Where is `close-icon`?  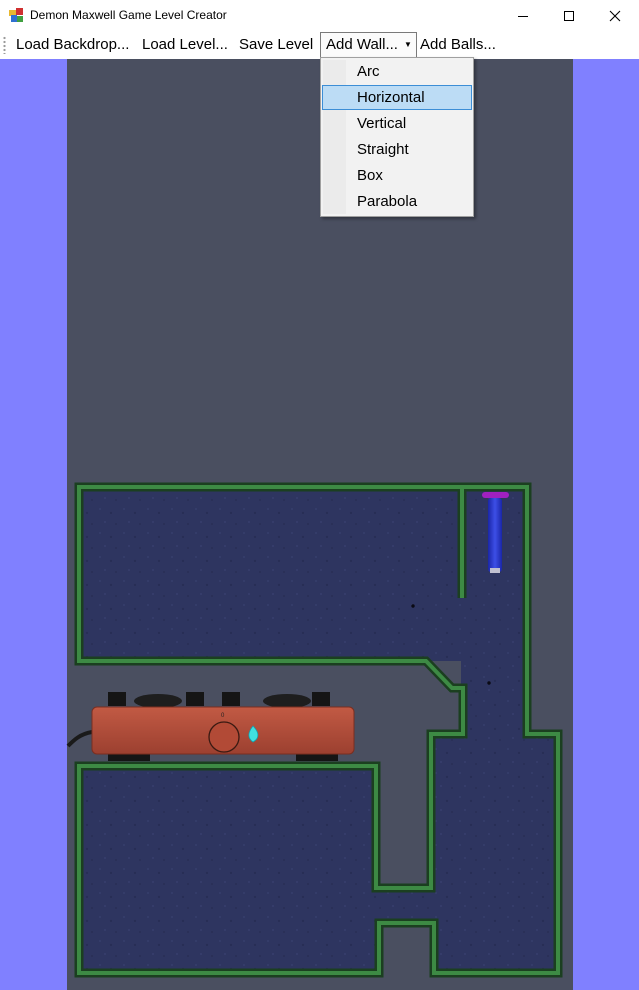 close-icon is located at coordinates (615, 15).